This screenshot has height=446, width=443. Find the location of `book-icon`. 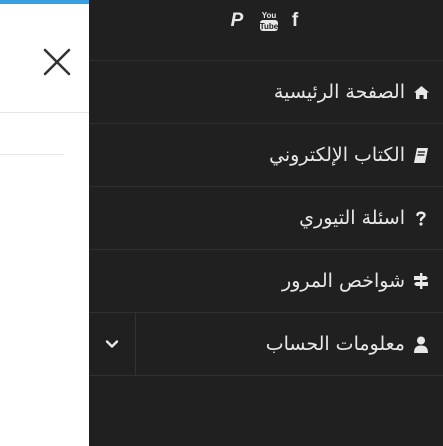

book-icon is located at coordinates (421, 155).